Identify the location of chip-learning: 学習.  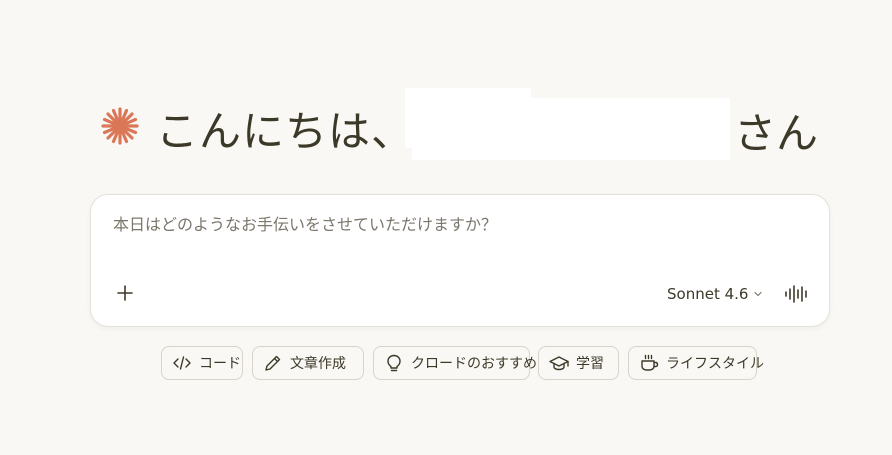
(578, 363).